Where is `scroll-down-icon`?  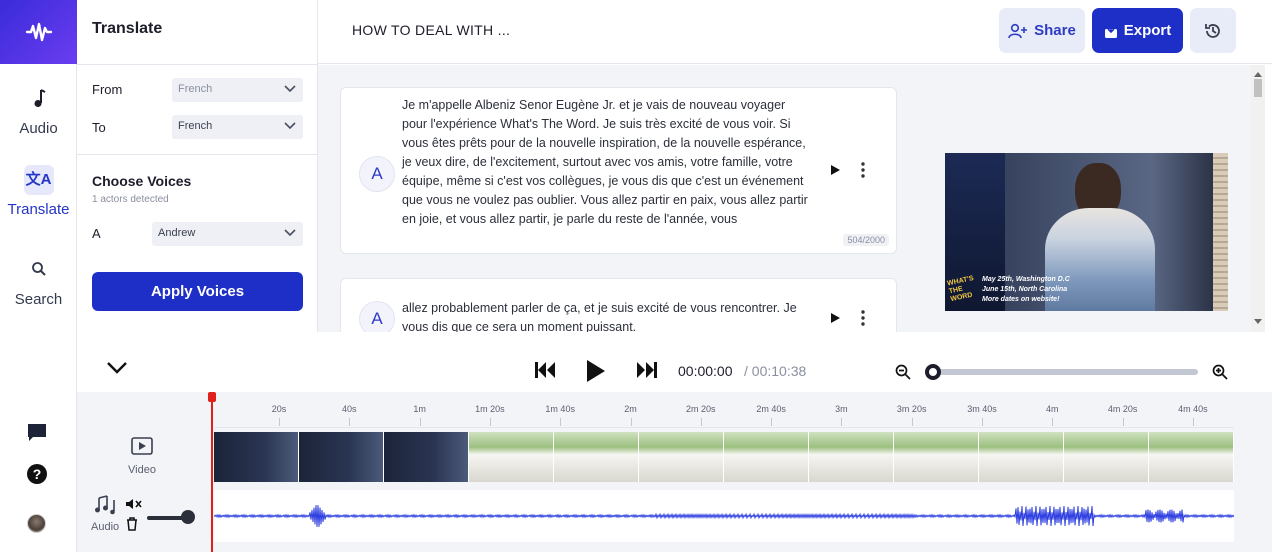
scroll-down-icon is located at coordinates (1258, 322).